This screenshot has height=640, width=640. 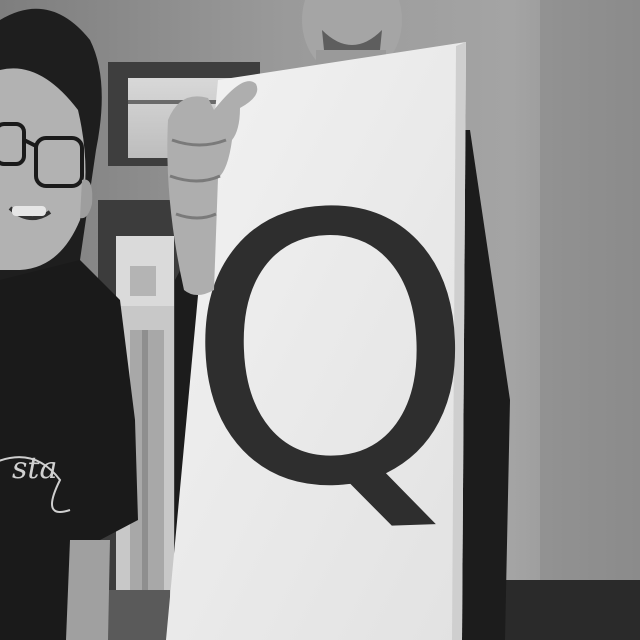 I want to click on shirt-print-text: sta, so click(x=34, y=468).